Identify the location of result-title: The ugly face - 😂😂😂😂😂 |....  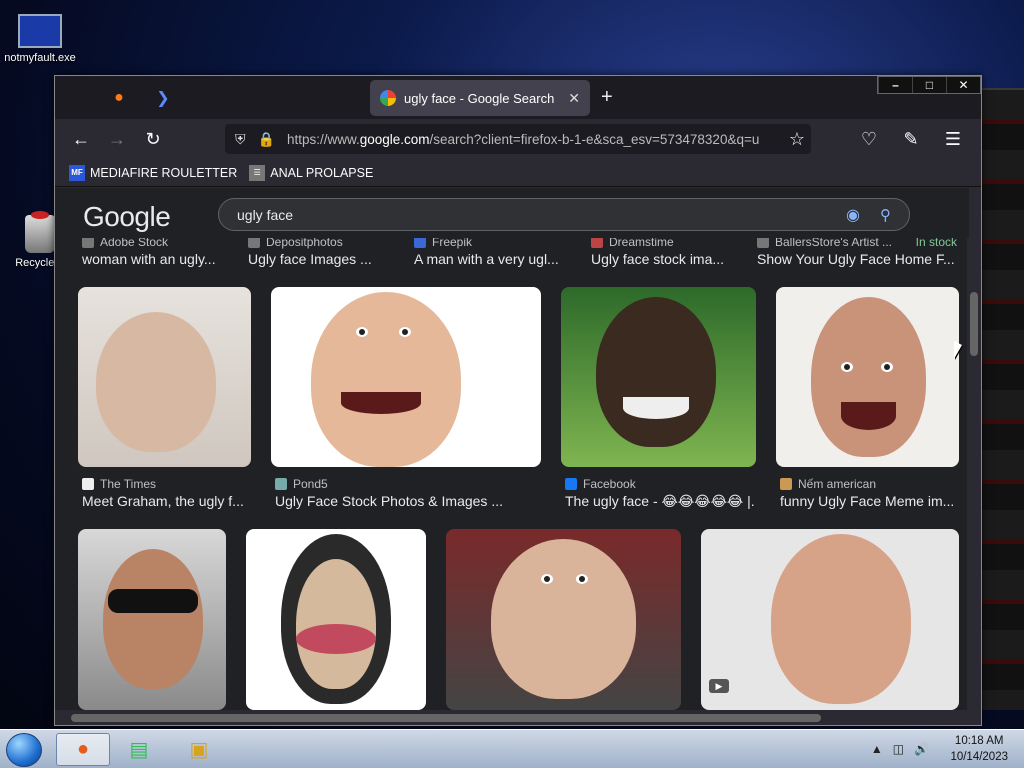
(660, 501).